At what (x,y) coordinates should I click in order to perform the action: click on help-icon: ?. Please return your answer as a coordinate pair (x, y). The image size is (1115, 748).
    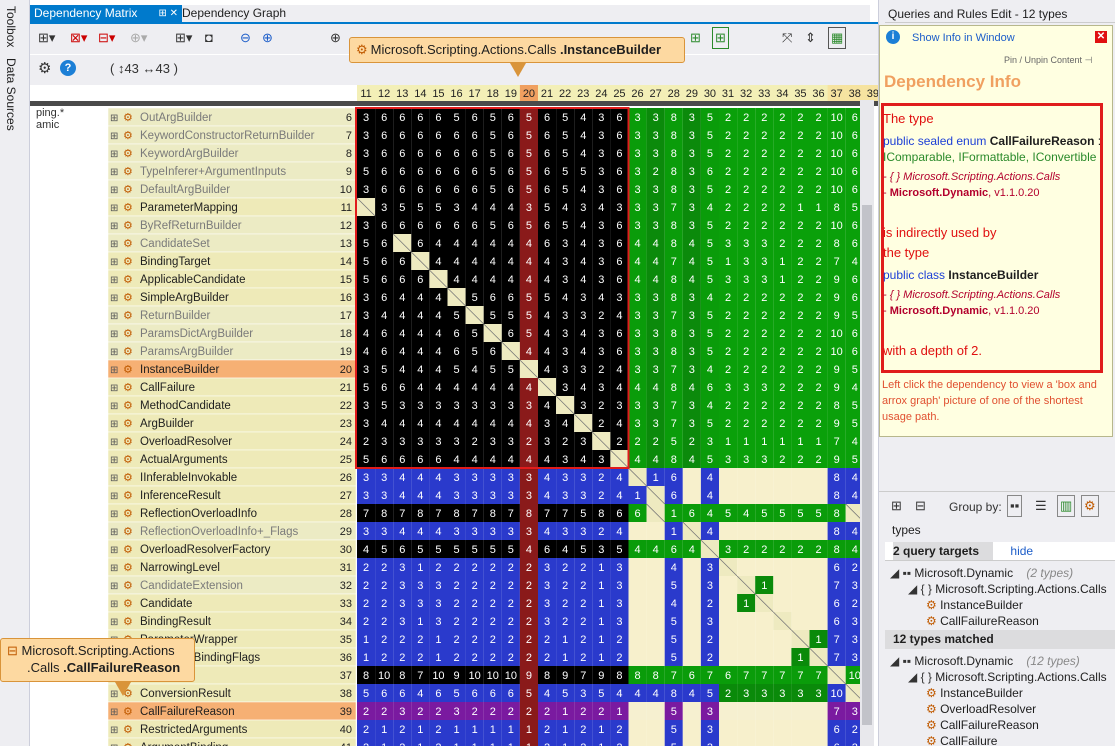
    Looking at the image, I should click on (68, 68).